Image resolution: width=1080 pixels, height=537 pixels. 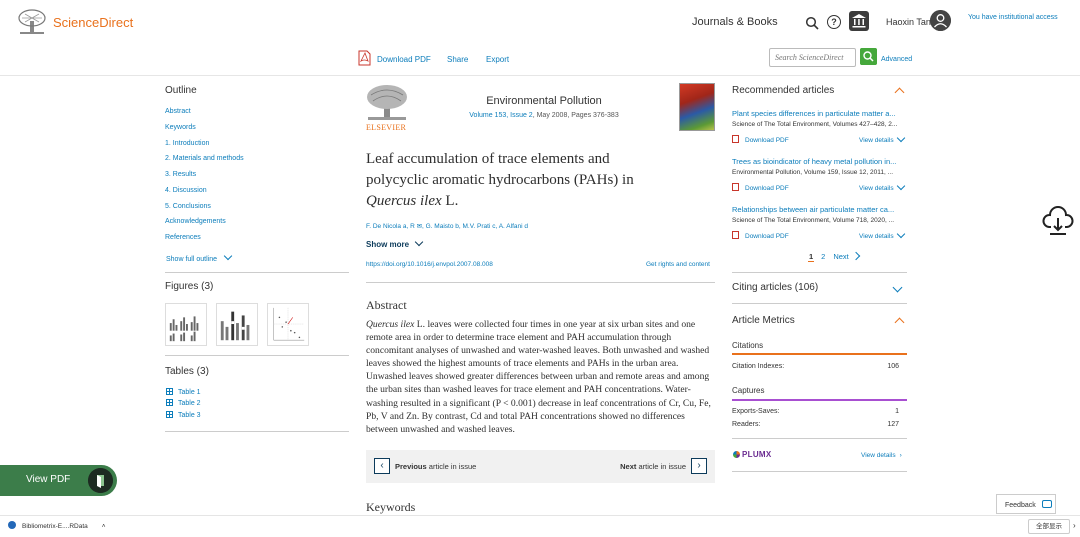 What do you see at coordinates (404, 59) in the screenshot?
I see `download-pdf-button: Download PDF` at bounding box center [404, 59].